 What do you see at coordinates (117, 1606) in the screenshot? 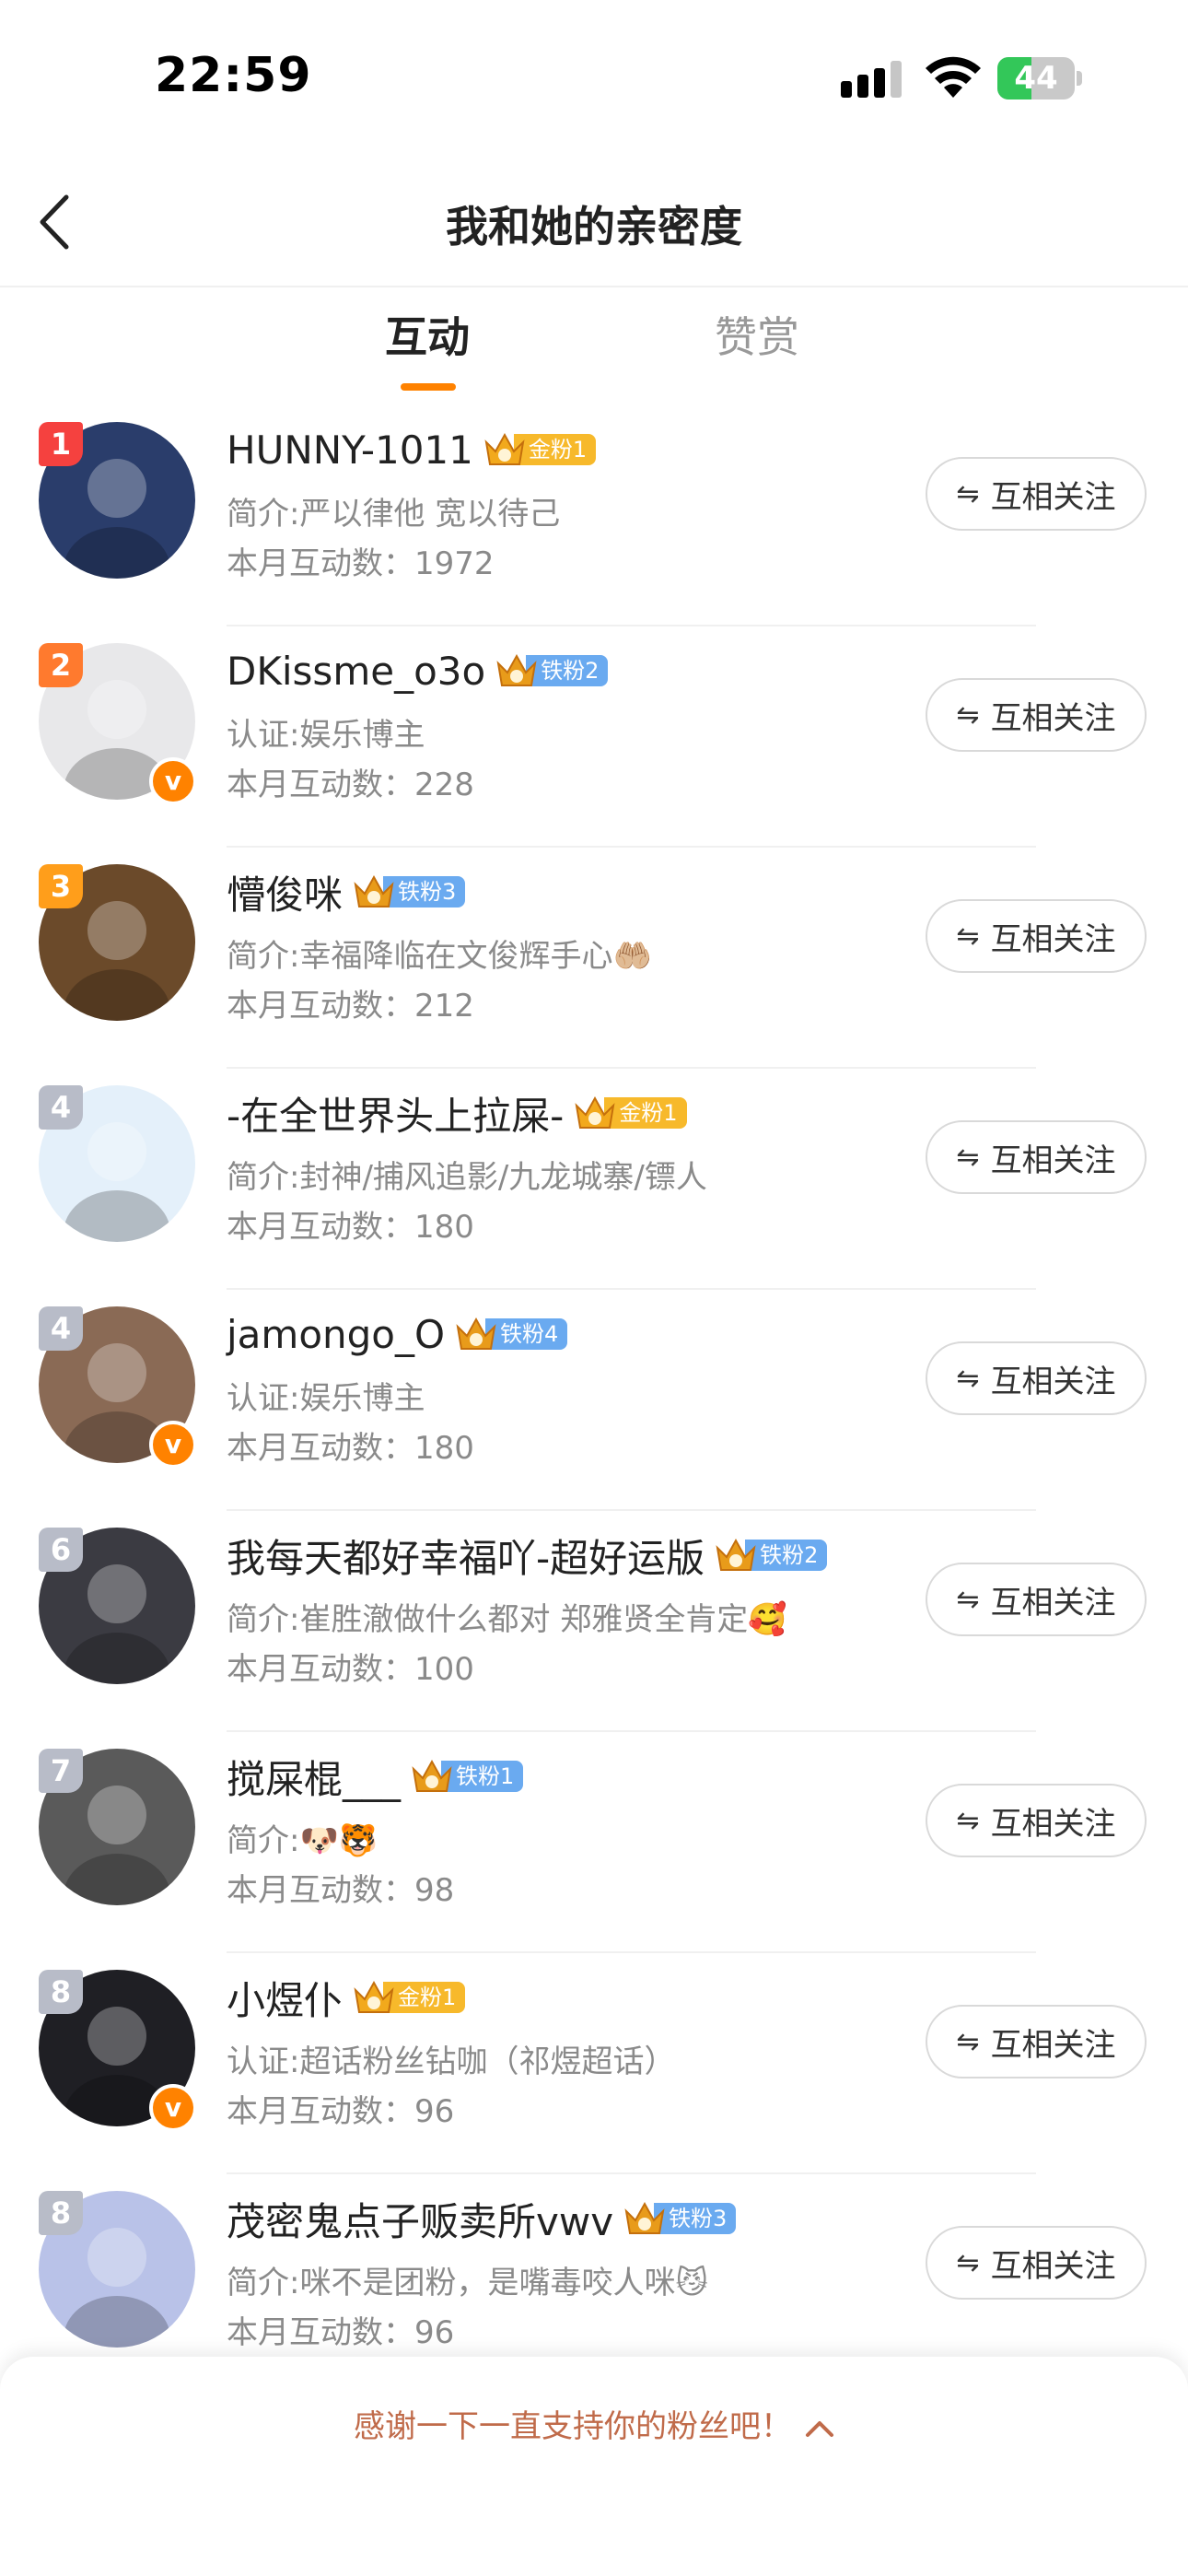
I see `avatar-container: 6` at bounding box center [117, 1606].